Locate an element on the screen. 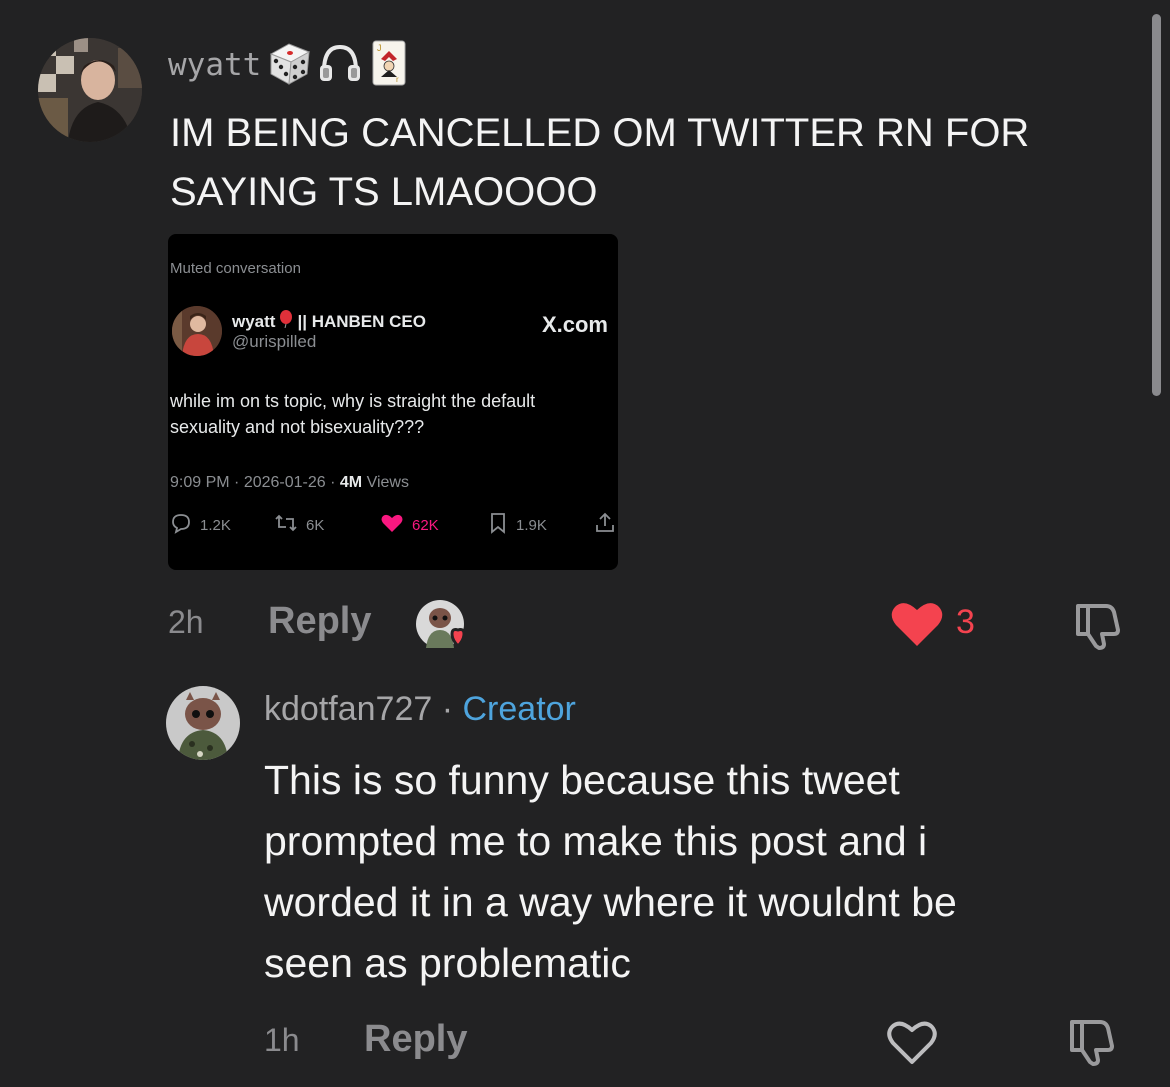  tweet-bookmark-stat: 1.9K is located at coordinates (517, 525).